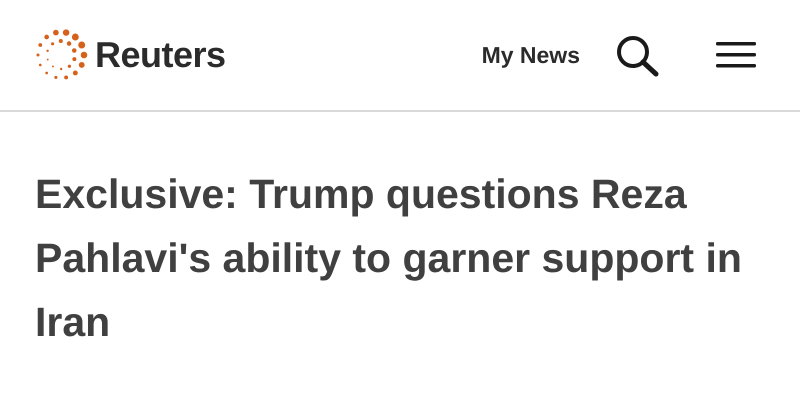 The height and width of the screenshot is (406, 800). What do you see at coordinates (736, 55) in the screenshot?
I see `menu-icon` at bounding box center [736, 55].